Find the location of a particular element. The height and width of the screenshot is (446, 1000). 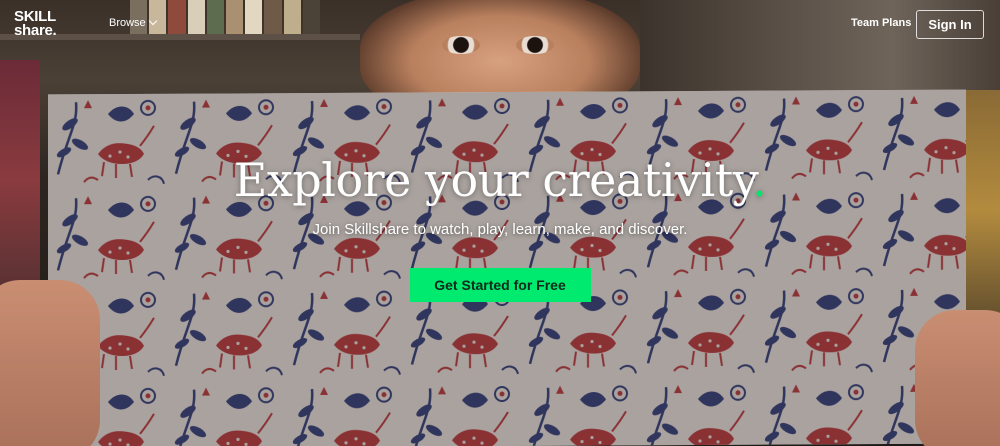

hero-title-text: Explore your creativity is located at coordinates (493, 180).